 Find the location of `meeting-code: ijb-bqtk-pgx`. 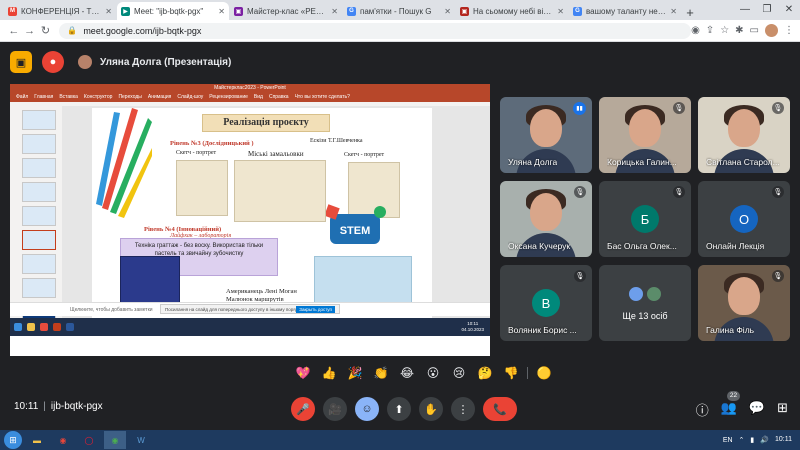

meeting-code: ijb-bqtk-pgx is located at coordinates (76, 406).